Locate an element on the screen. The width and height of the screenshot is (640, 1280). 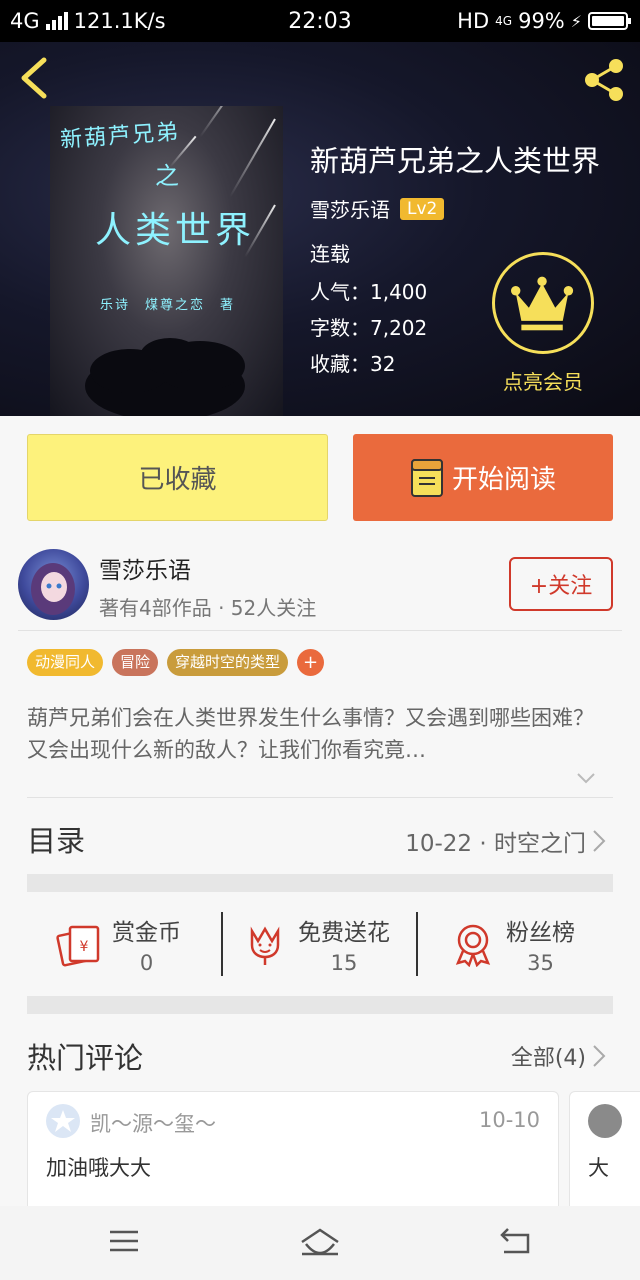
reward-coins: ¥ 赏金币 0 is located at coordinates (118, 944).